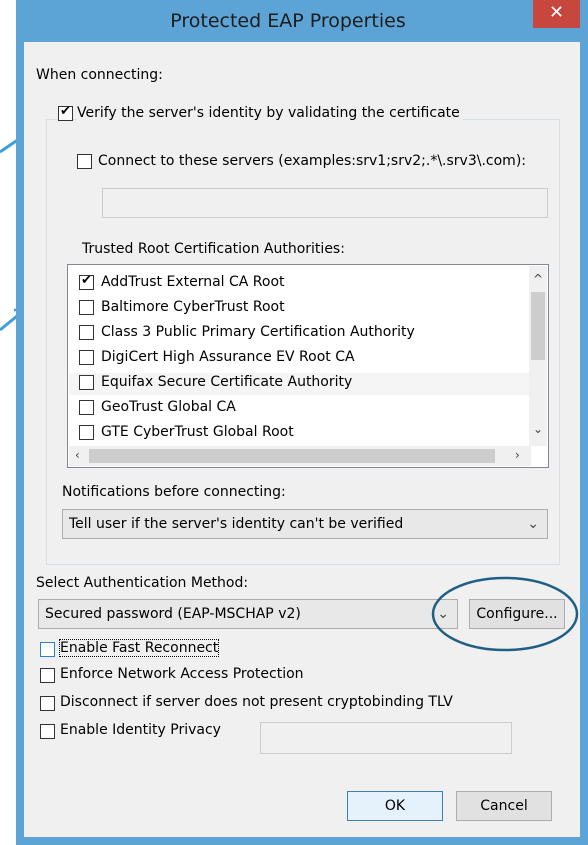 This screenshot has width=588, height=845. I want to click on option-label: Enforce Network Access Protection, so click(182, 674).